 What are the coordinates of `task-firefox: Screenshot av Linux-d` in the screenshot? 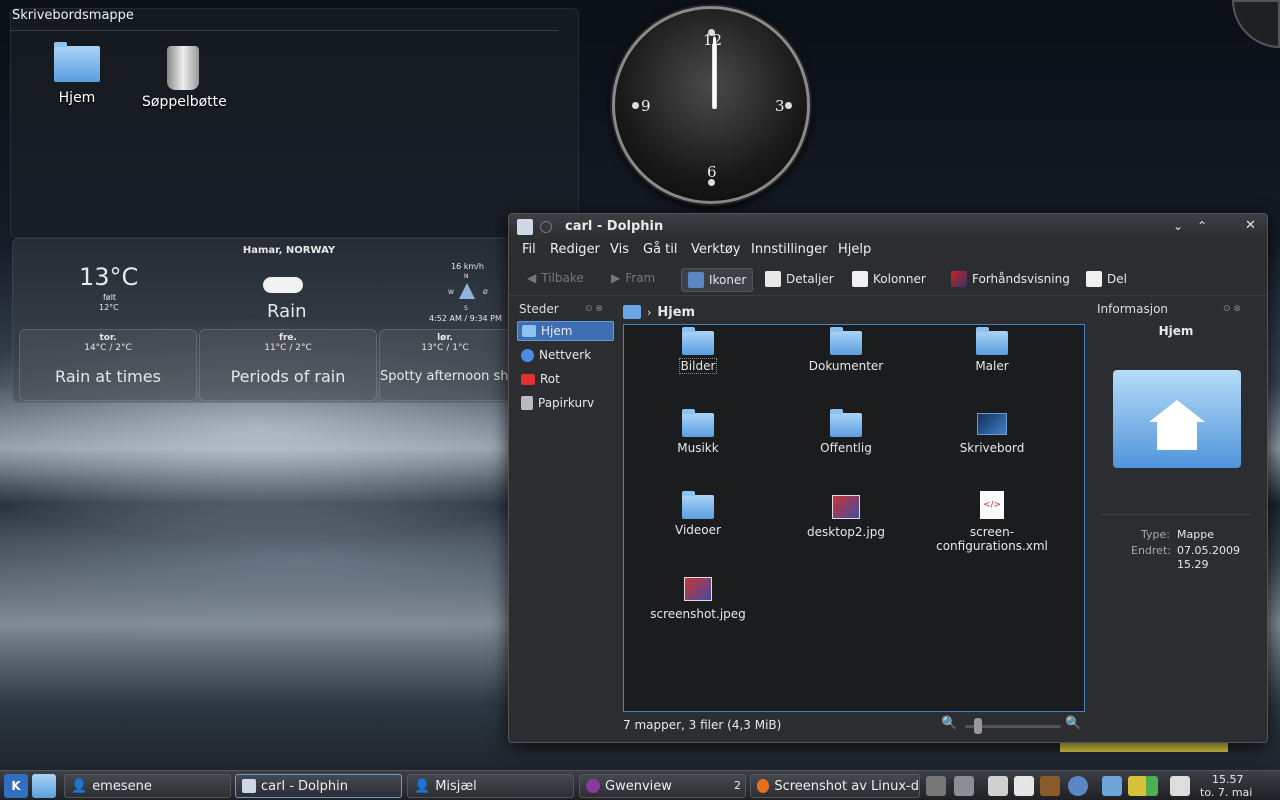 It's located at (835, 786).